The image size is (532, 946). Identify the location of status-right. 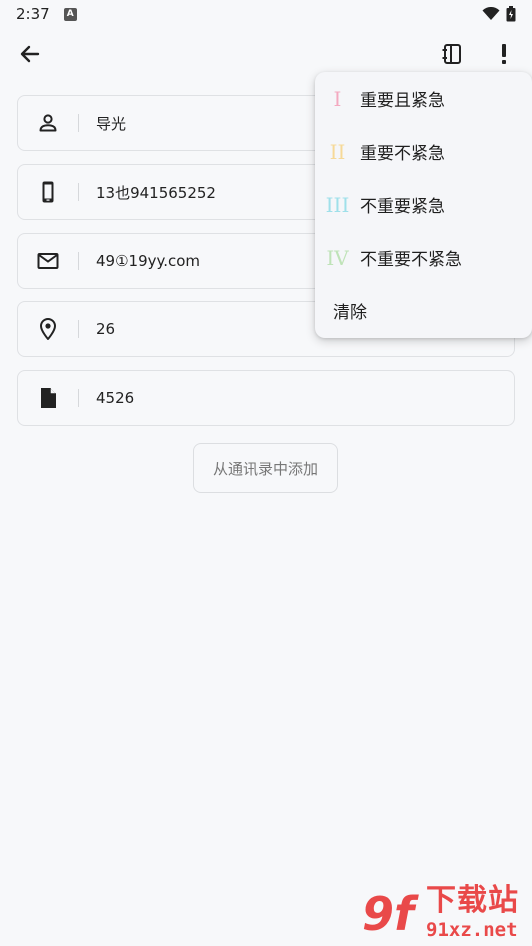
(499, 14).